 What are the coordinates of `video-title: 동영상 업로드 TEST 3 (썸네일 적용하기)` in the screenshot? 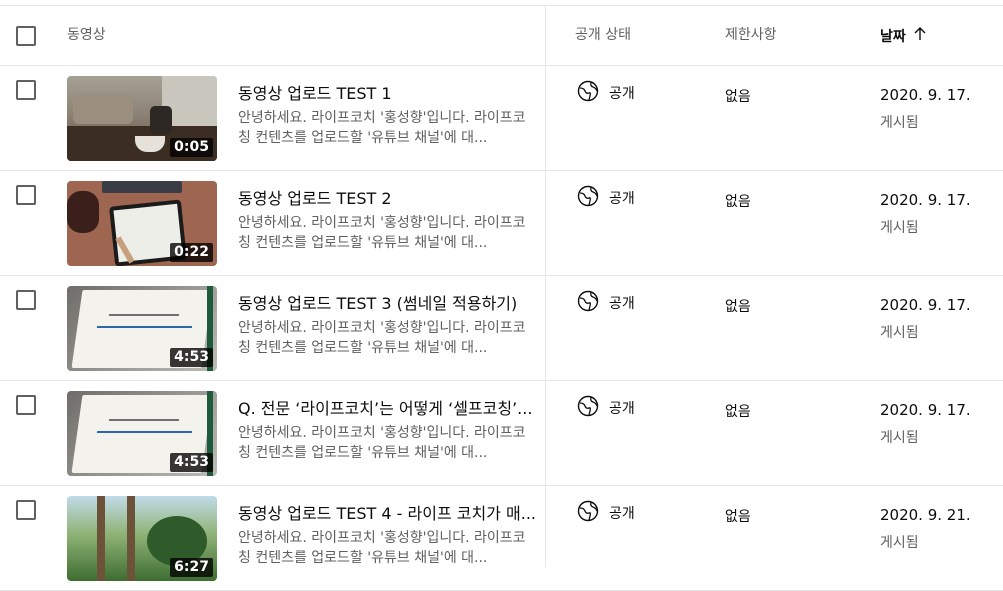 It's located at (388, 304).